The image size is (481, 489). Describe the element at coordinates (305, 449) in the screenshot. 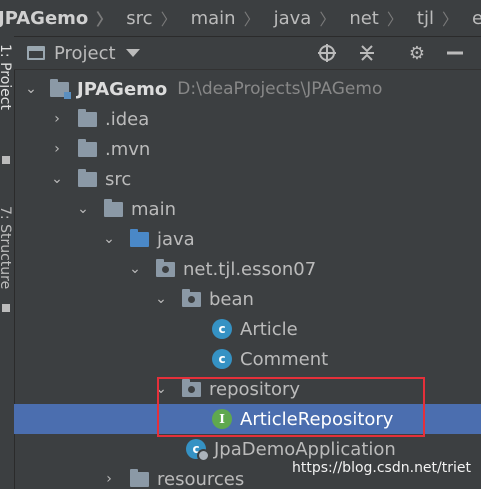

I see `tree-item-label: JpaDemoApplication` at that location.